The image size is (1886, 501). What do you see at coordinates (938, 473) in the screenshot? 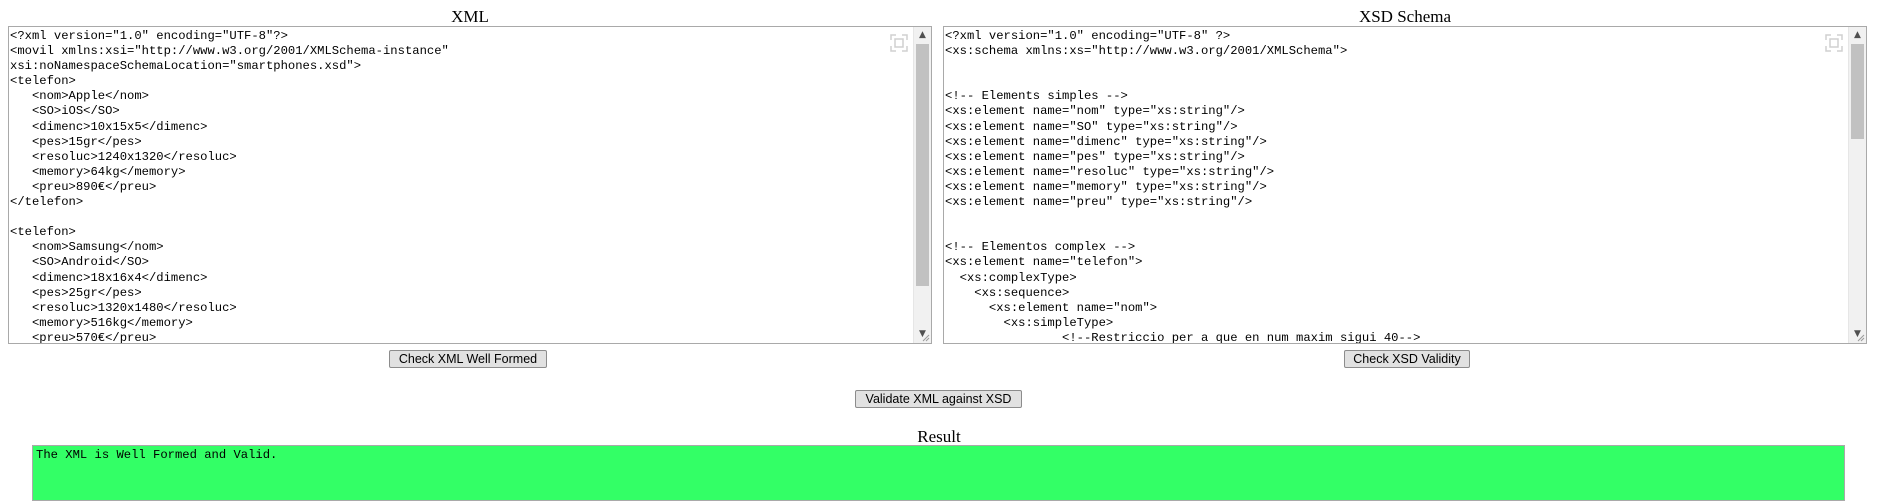
I see `result-output: The XML is Well Formed and Valid.` at bounding box center [938, 473].